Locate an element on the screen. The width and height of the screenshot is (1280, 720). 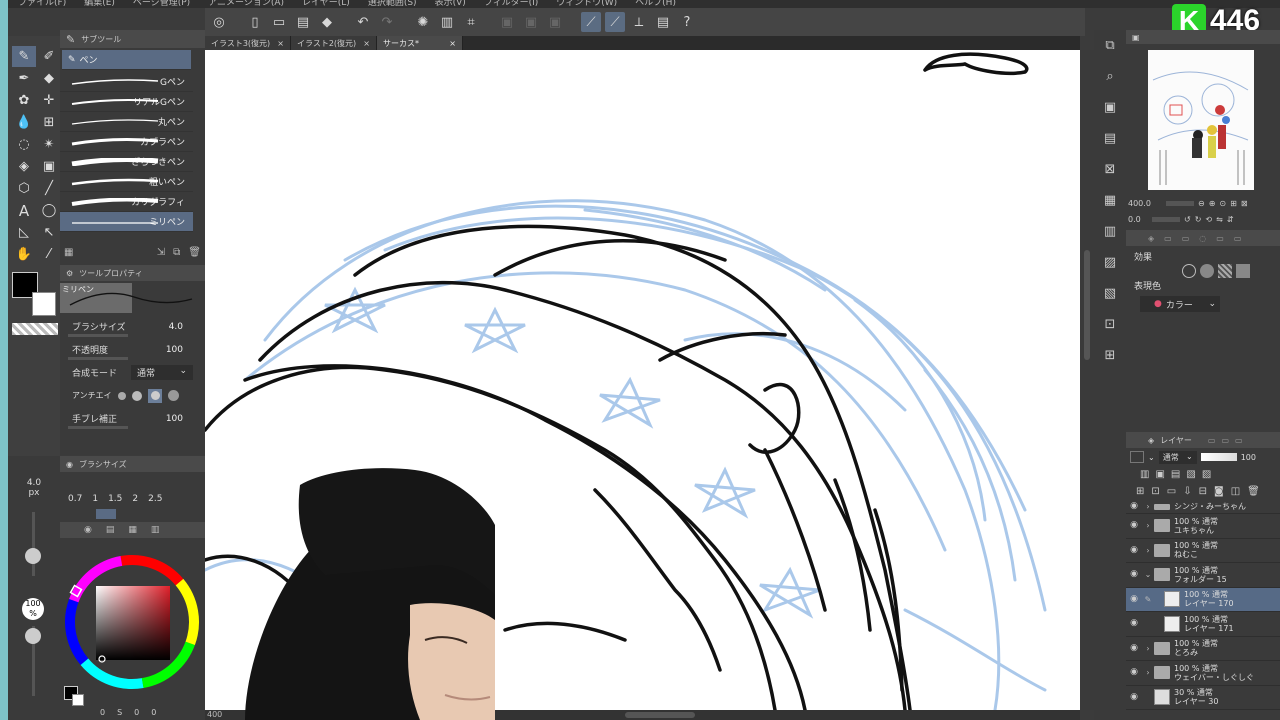
object-tool-icon: ↖ is located at coordinates (49, 232).